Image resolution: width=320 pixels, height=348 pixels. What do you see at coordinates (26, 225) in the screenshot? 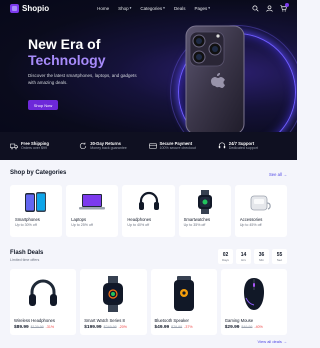
I see `category-offer: Up to 30% off` at bounding box center [26, 225].